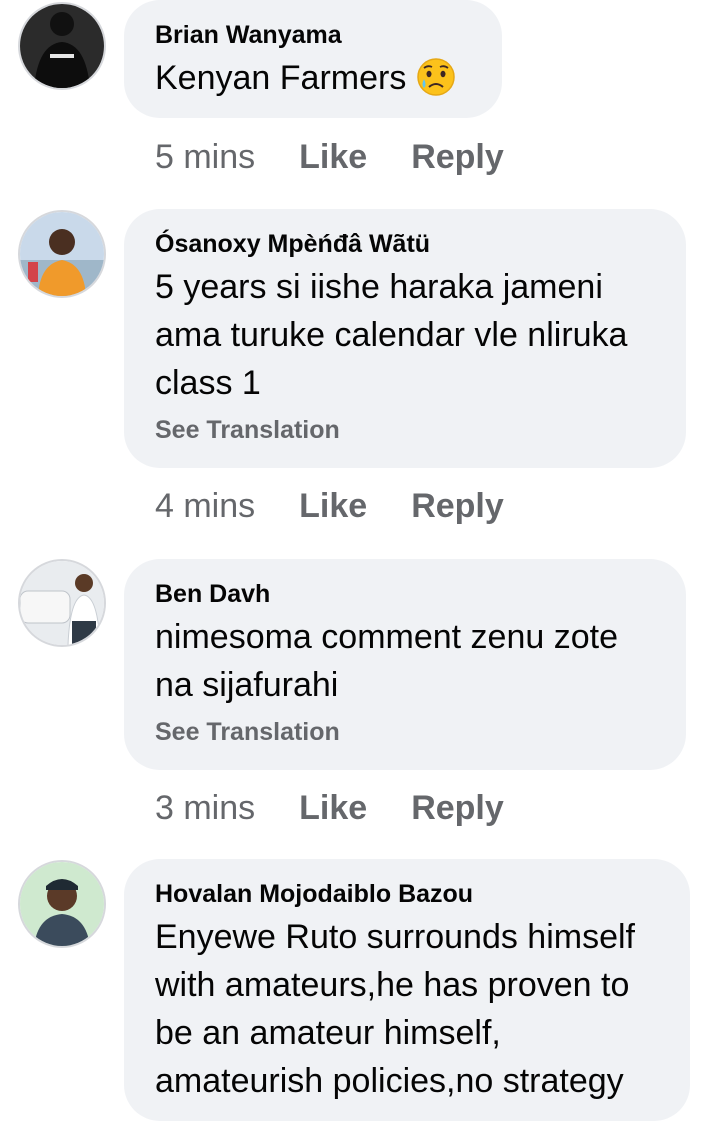 The height and width of the screenshot is (1134, 720). I want to click on comment-text-line: nimesoma comment zenu zote, so click(386, 637).